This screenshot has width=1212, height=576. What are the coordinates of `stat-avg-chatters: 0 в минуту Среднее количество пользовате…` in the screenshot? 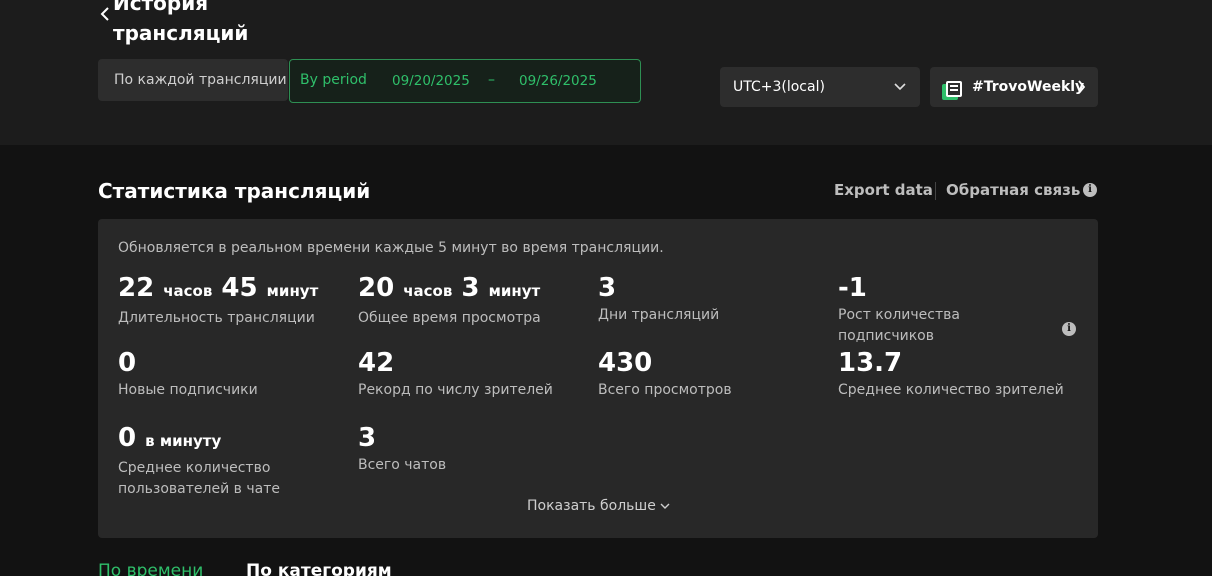 It's located at (218, 461).